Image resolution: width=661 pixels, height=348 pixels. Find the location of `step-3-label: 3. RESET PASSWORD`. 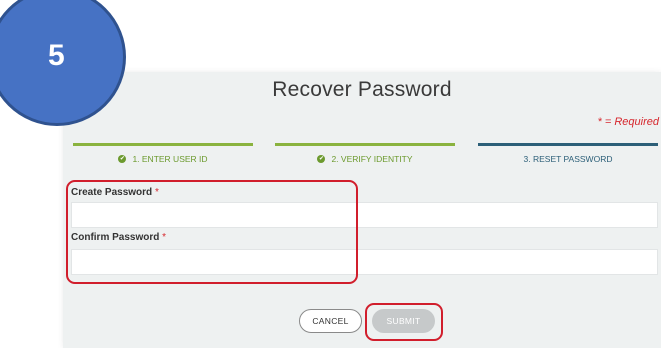

step-3-label: 3. RESET PASSWORD is located at coordinates (568, 159).